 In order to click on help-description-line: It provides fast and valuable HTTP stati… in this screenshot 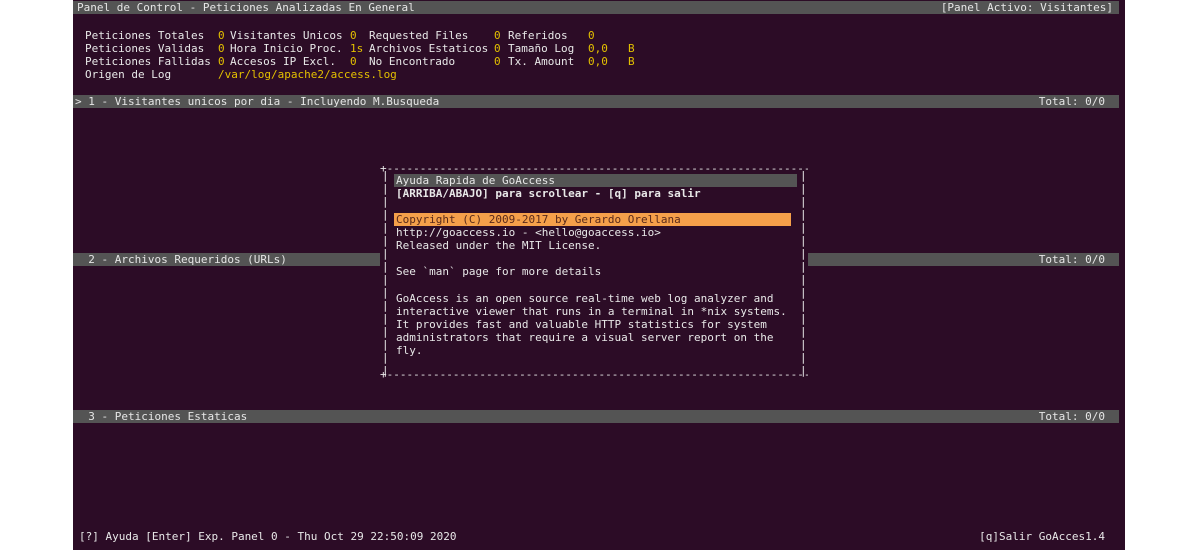, I will do `click(581, 324)`.